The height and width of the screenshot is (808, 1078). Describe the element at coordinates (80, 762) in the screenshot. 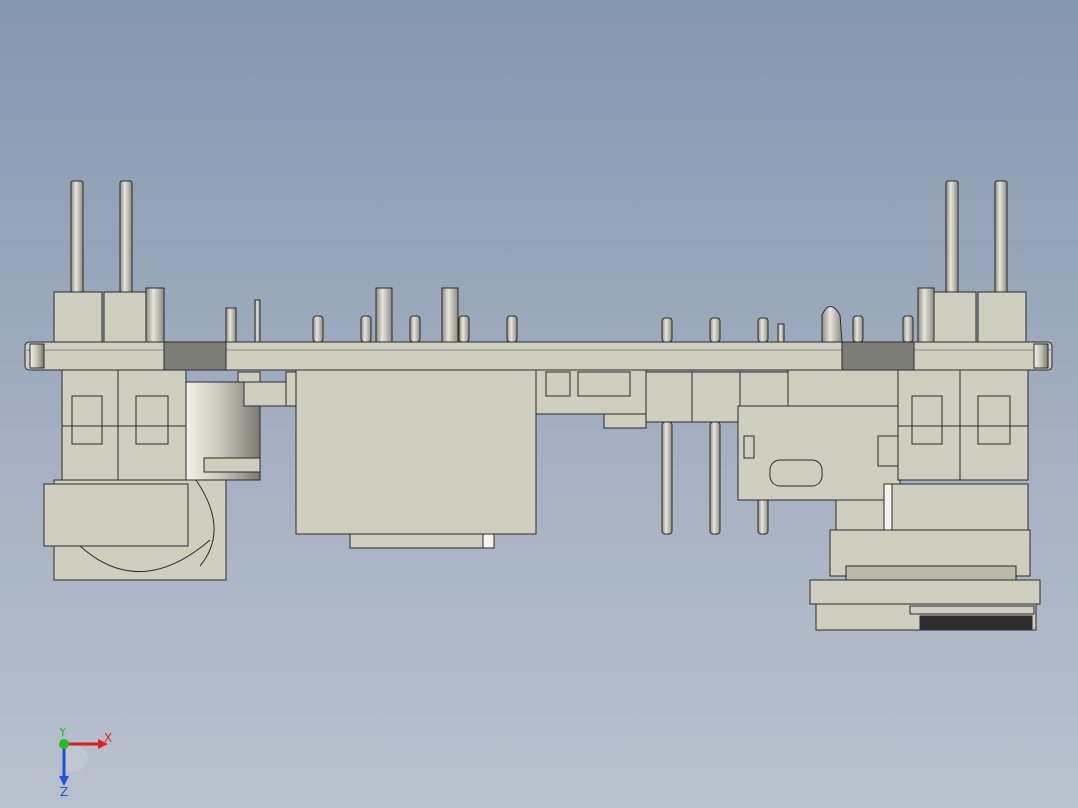

I see `orientation-triad: X Y Z` at that location.